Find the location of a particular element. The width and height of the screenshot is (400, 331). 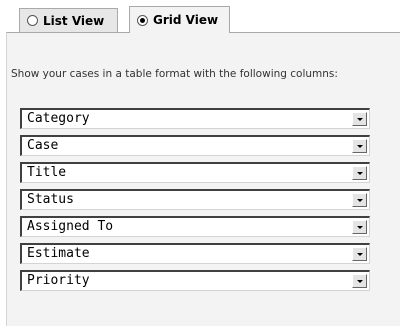

select-value: Estimate is located at coordinates (58, 253).